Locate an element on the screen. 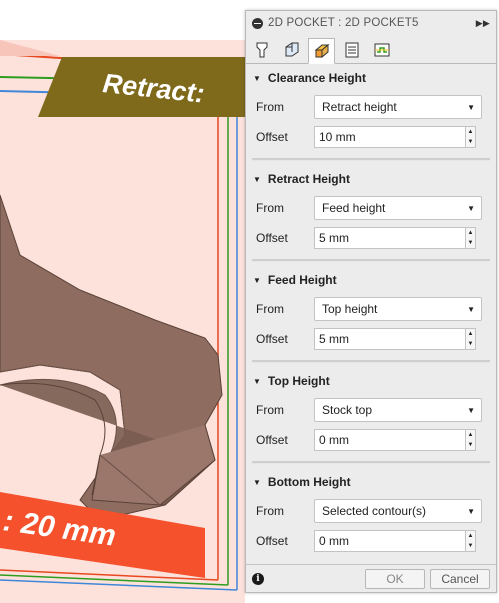 The width and height of the screenshot is (499, 603). select-value: Retract height is located at coordinates (359, 107).